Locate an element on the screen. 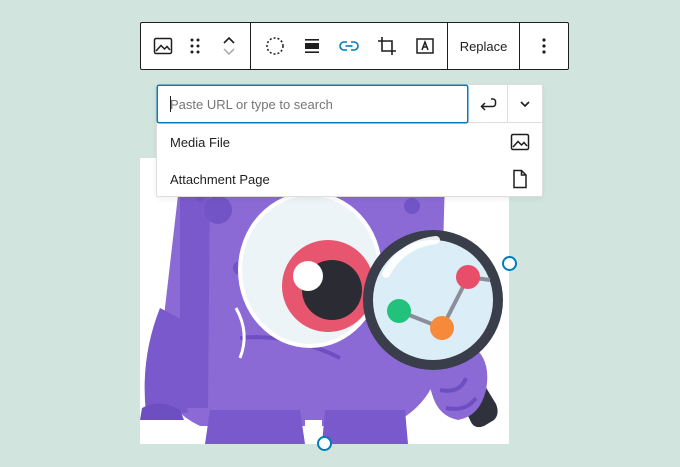 Image resolution: width=680 pixels, height=467 pixels. url-search-input is located at coordinates (312, 104).